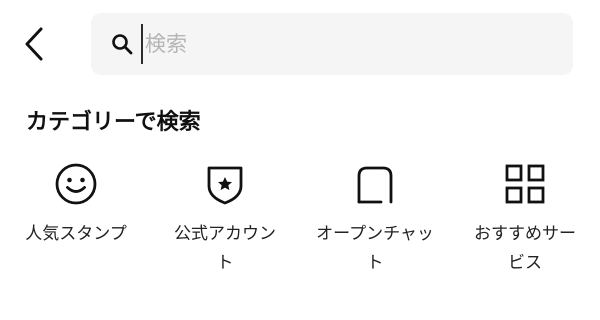 This screenshot has height=320, width=600. I want to click on back-button, so click(34, 44).